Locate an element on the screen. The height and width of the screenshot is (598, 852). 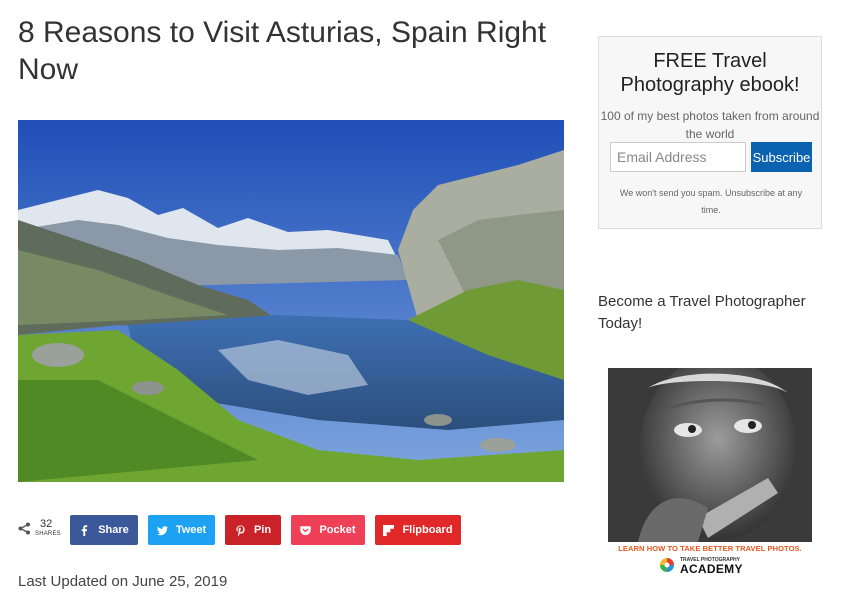
share-pocket-button: Pocket is located at coordinates (328, 530).